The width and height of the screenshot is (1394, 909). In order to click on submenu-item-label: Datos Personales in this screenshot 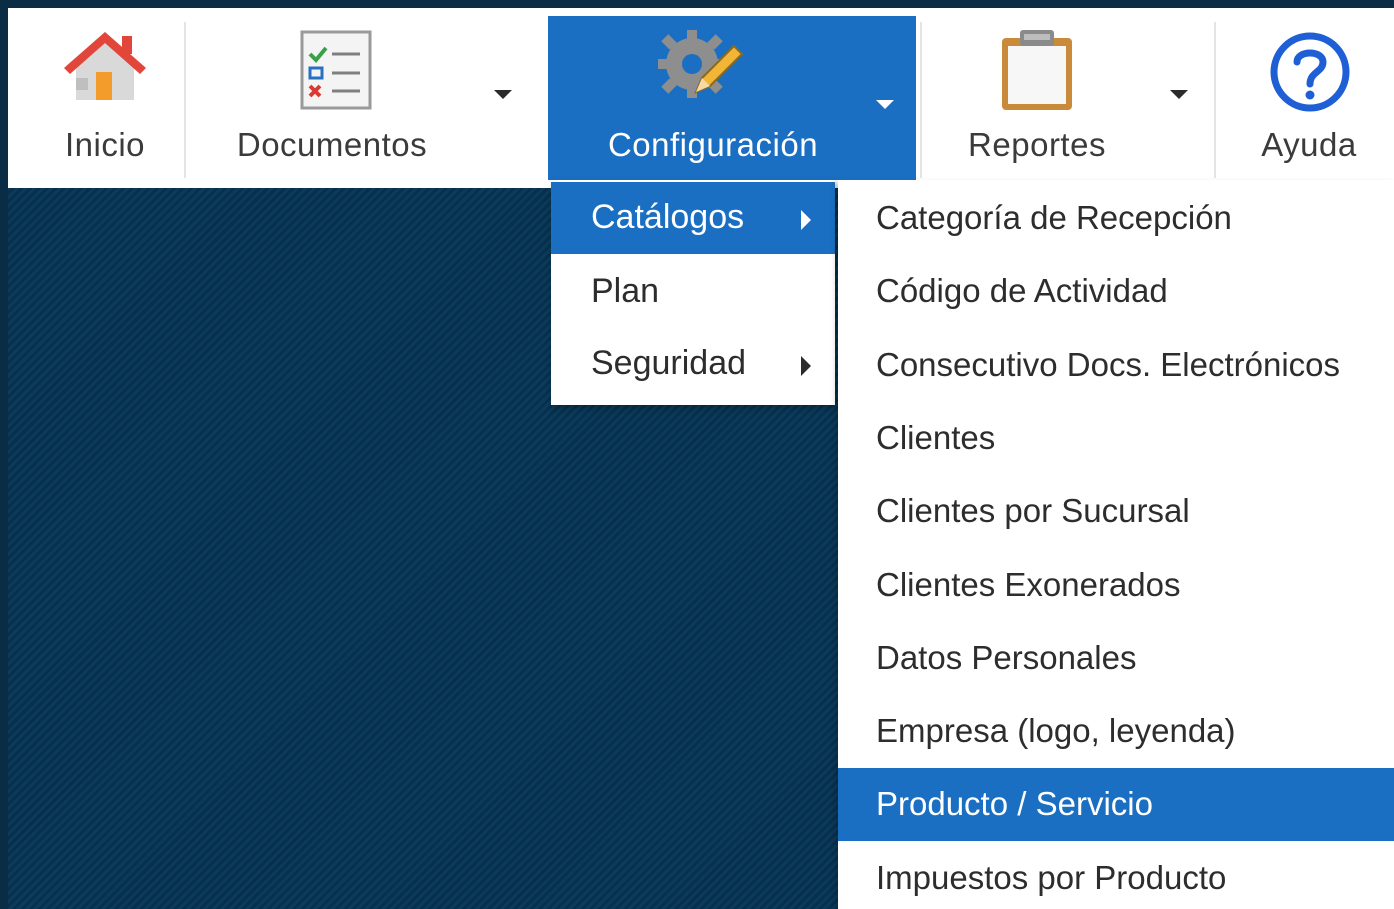, I will do `click(1006, 657)`.